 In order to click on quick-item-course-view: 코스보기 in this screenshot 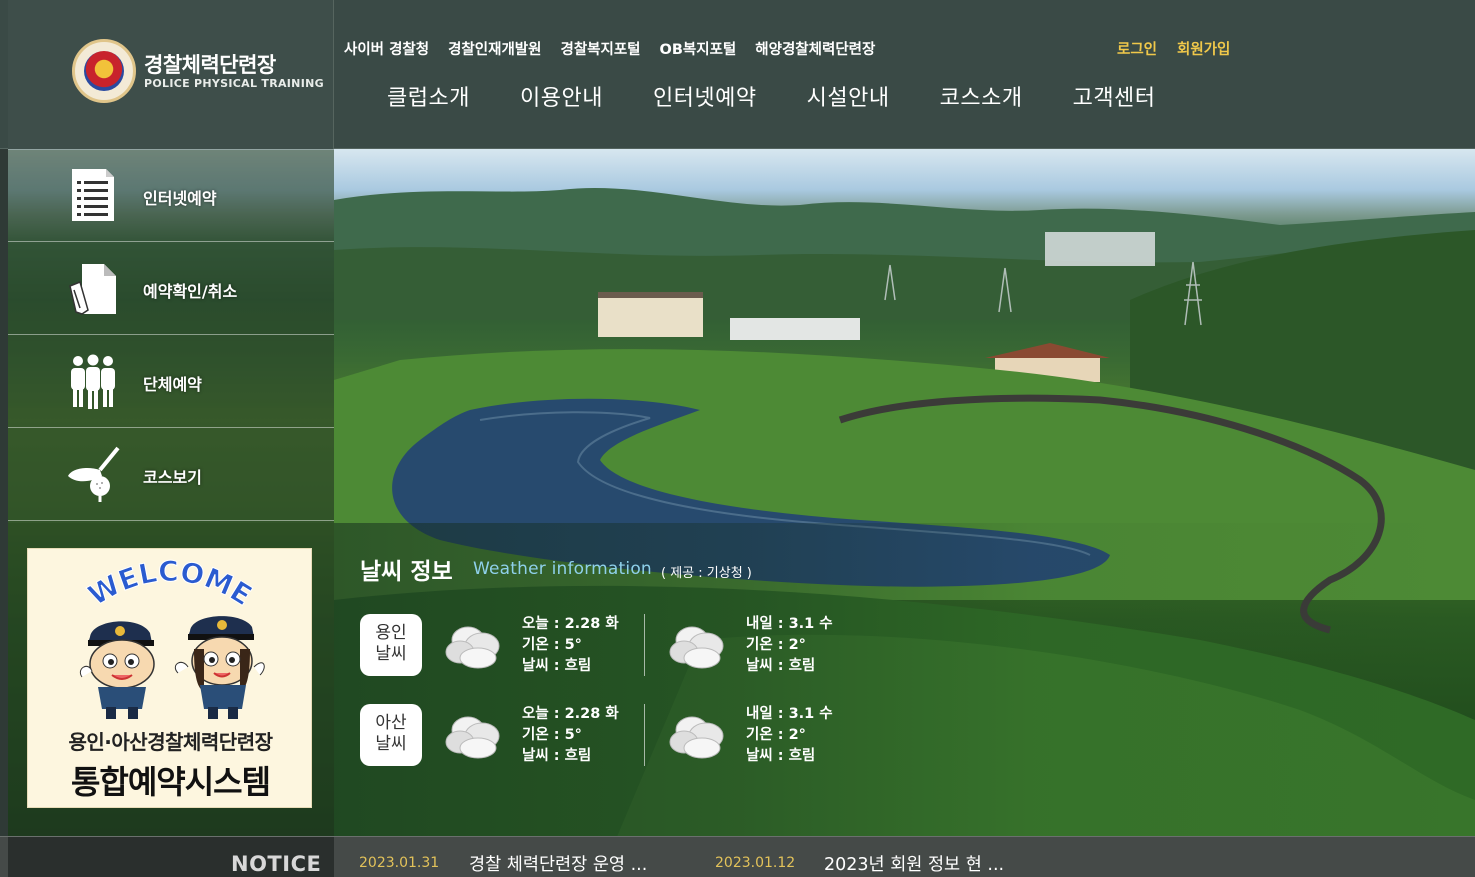, I will do `click(171, 474)`.